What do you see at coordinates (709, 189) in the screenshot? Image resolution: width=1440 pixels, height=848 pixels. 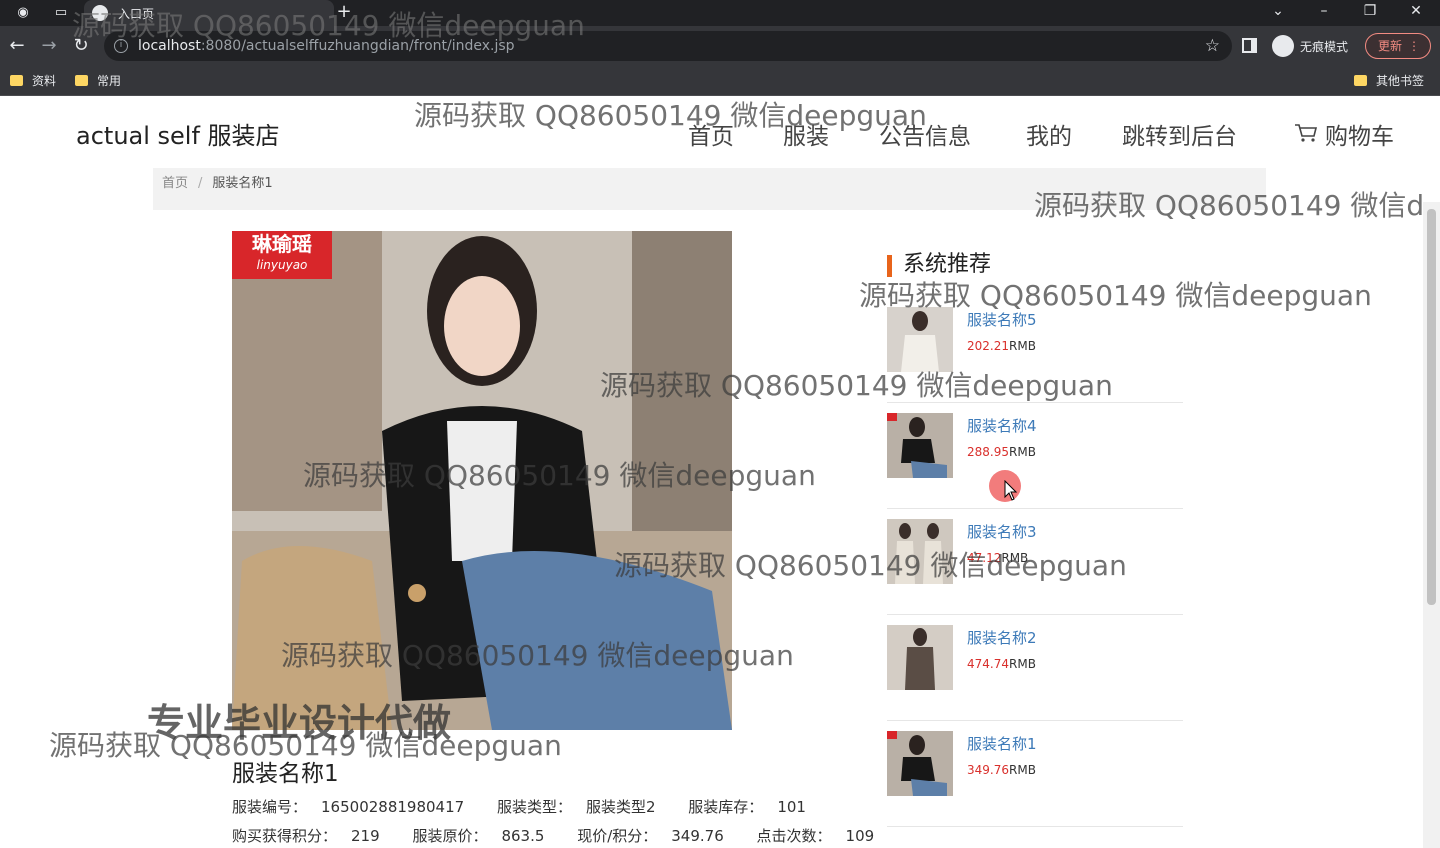 I see `breadcrumb: 首页 / 服装名称1` at bounding box center [709, 189].